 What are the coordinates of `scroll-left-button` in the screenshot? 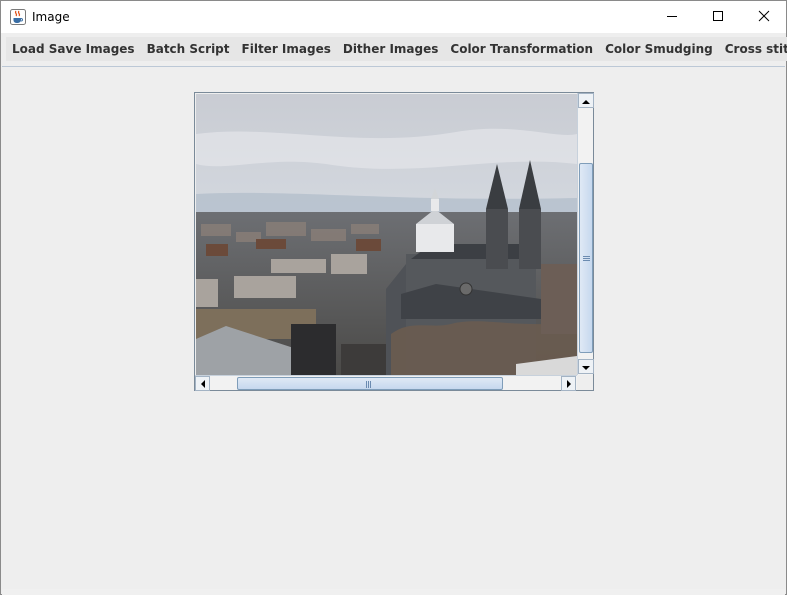 It's located at (202, 383).